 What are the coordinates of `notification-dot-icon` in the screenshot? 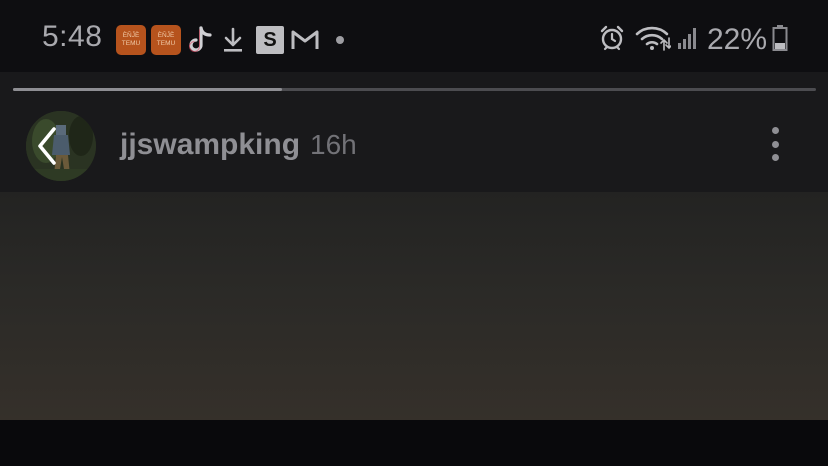 It's located at (340, 40).